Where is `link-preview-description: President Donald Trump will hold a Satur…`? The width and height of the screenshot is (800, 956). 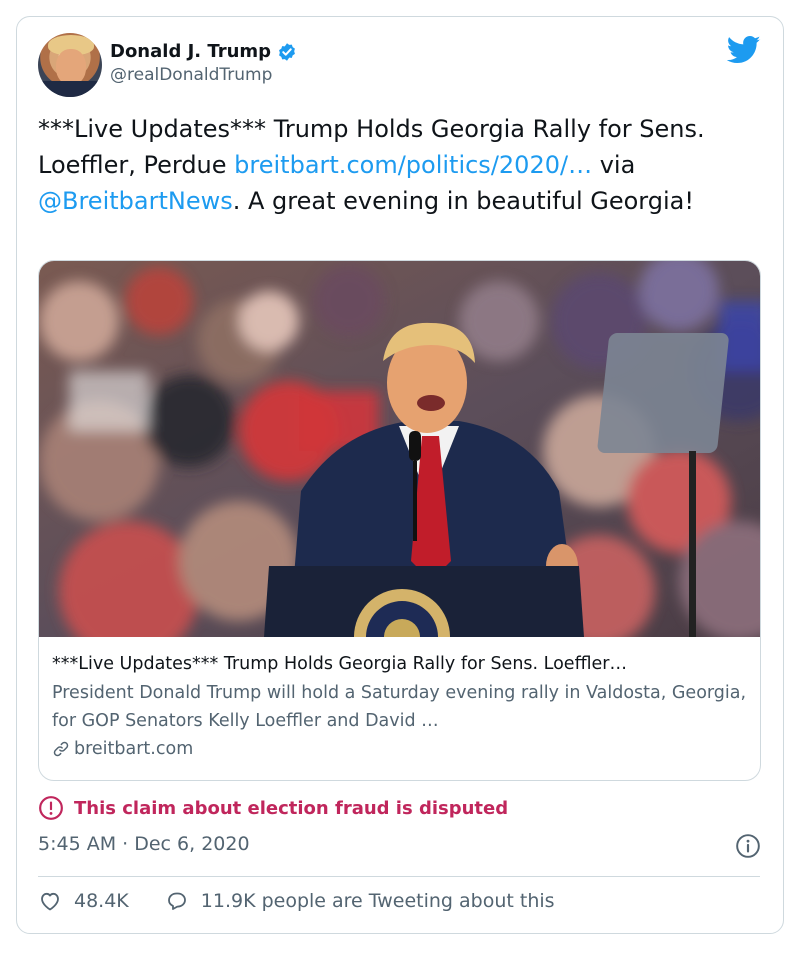 link-preview-description: President Donald Trump will hold a Satur… is located at coordinates (399, 707).